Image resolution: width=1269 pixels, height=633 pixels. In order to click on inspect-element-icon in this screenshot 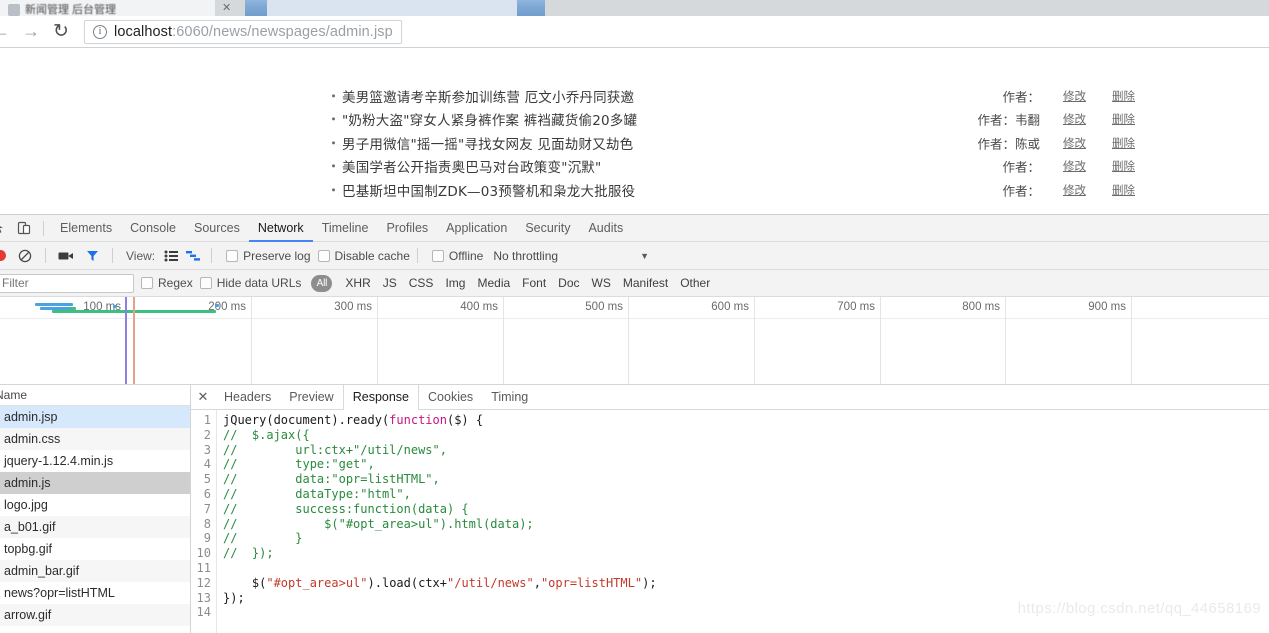, I will do `click(6, 228)`.